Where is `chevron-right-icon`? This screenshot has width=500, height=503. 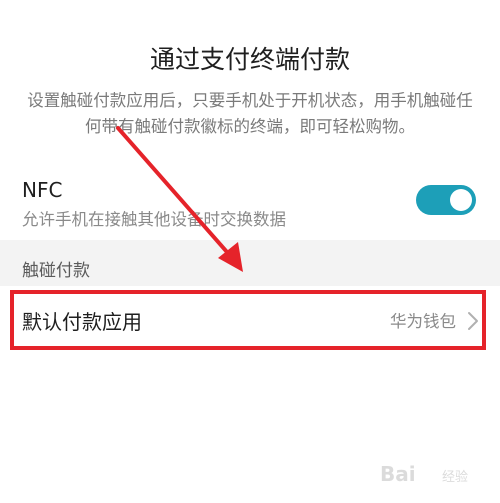
chevron-right-icon is located at coordinates (473, 321).